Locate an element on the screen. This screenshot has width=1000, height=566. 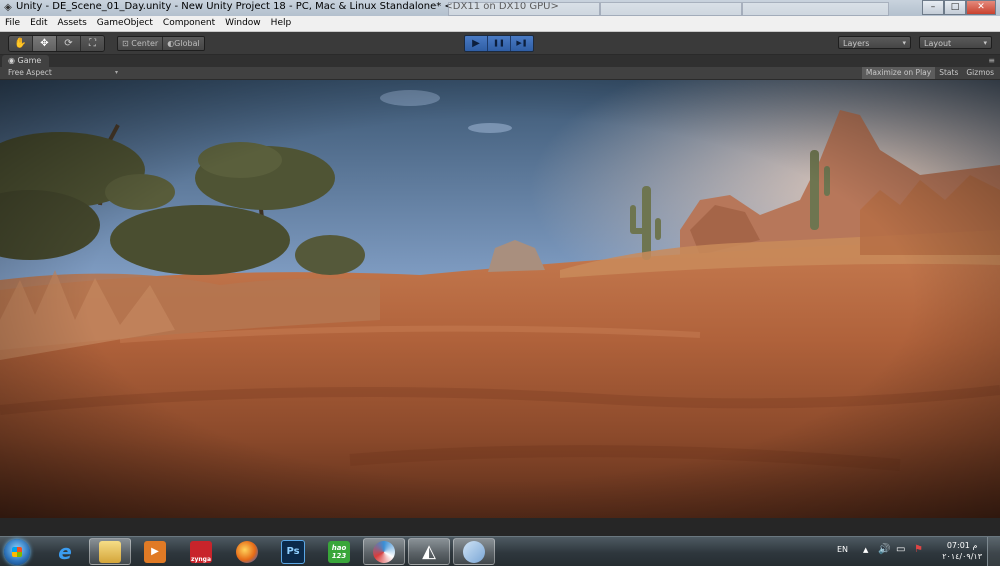
photoshop-icon: Ps is located at coordinates (293, 551).